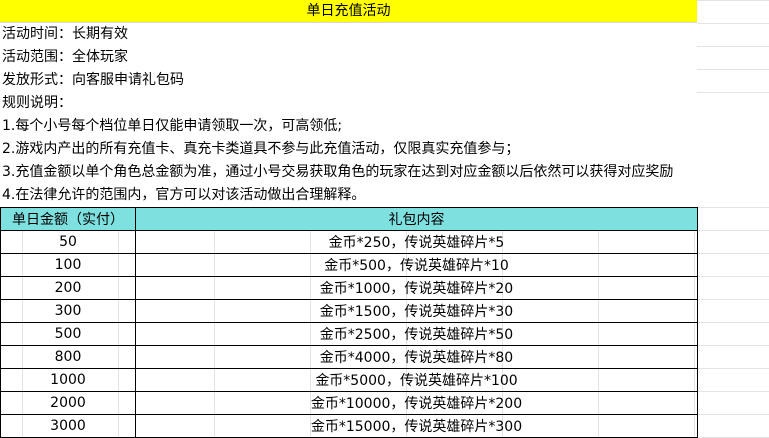  I want to click on amount-cell: 3000, so click(68, 426).